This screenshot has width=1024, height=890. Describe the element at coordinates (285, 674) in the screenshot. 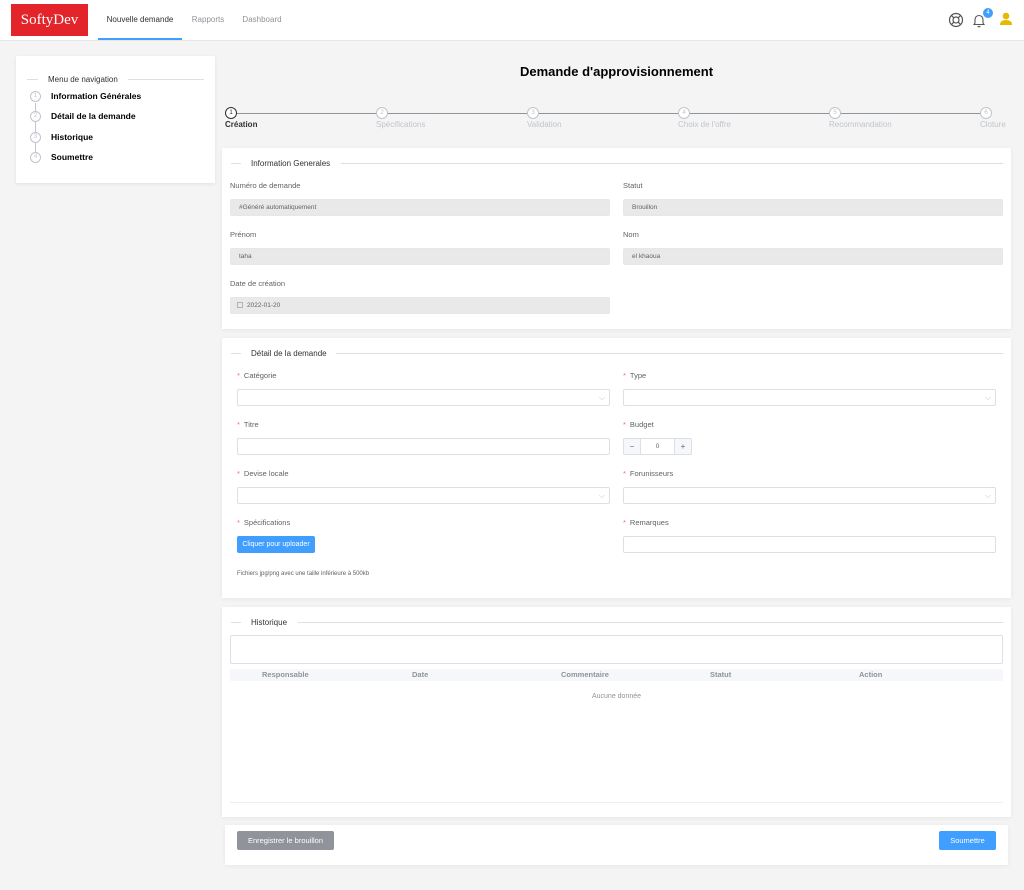

I see `column-responsable: Responsable` at that location.